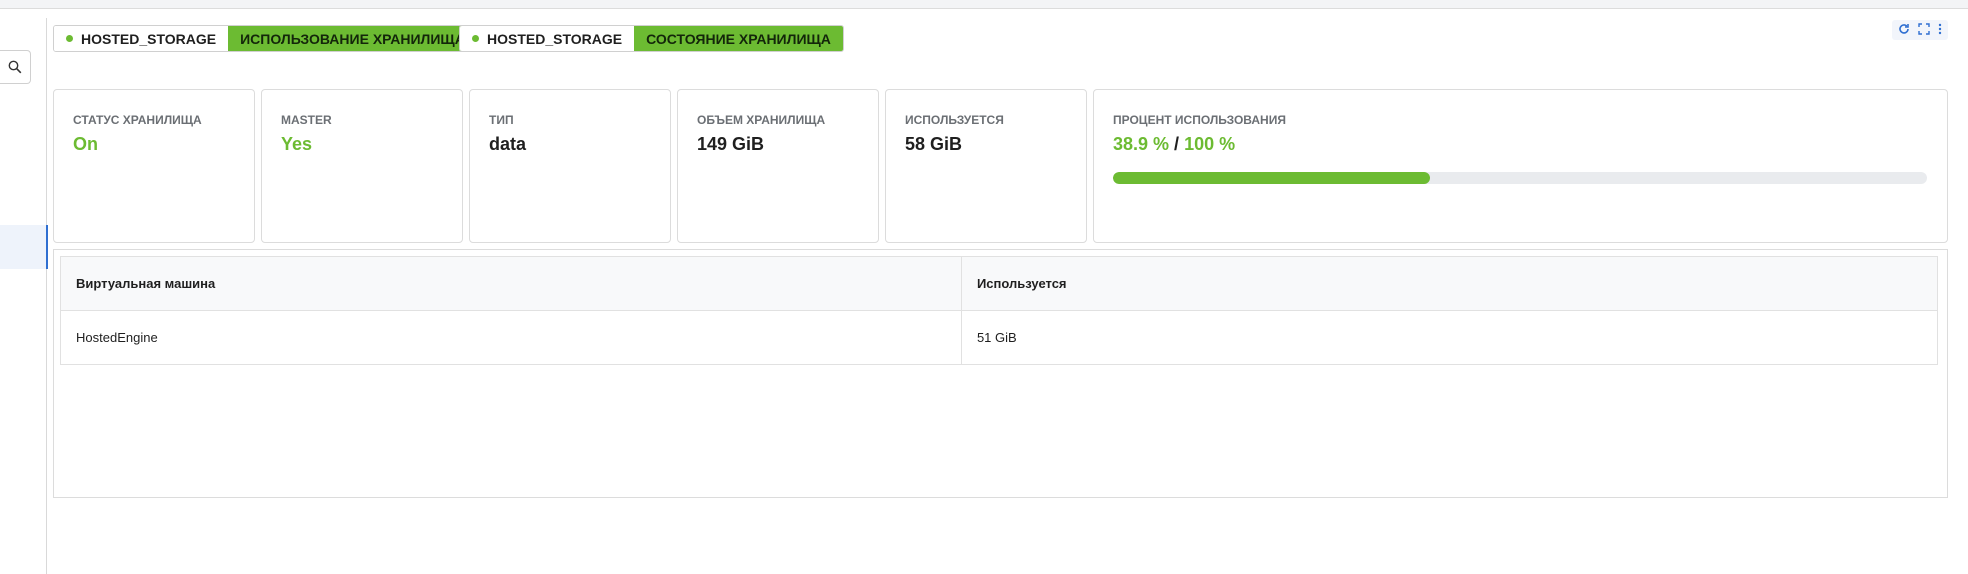 The height and width of the screenshot is (574, 1968). I want to click on cell-used: 51 GiB, so click(1449, 337).